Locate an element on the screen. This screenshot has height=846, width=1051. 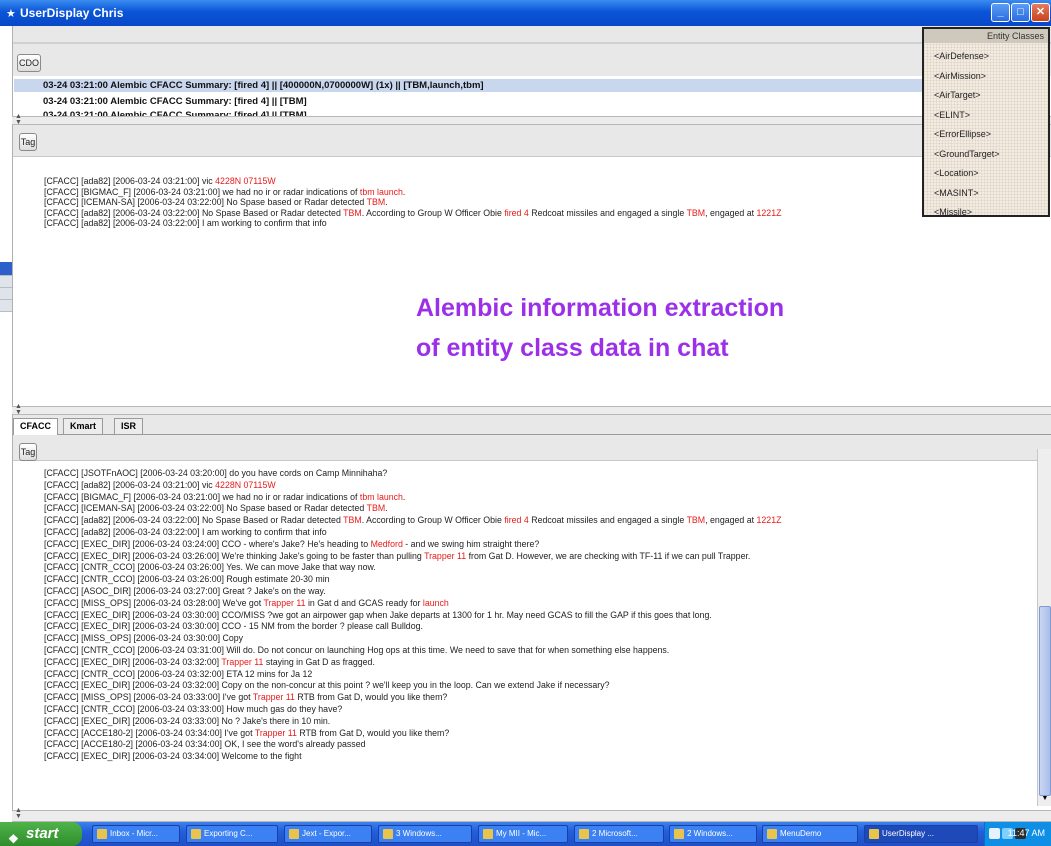
entity-class-item: <Missile> is located at coordinates (953, 212).